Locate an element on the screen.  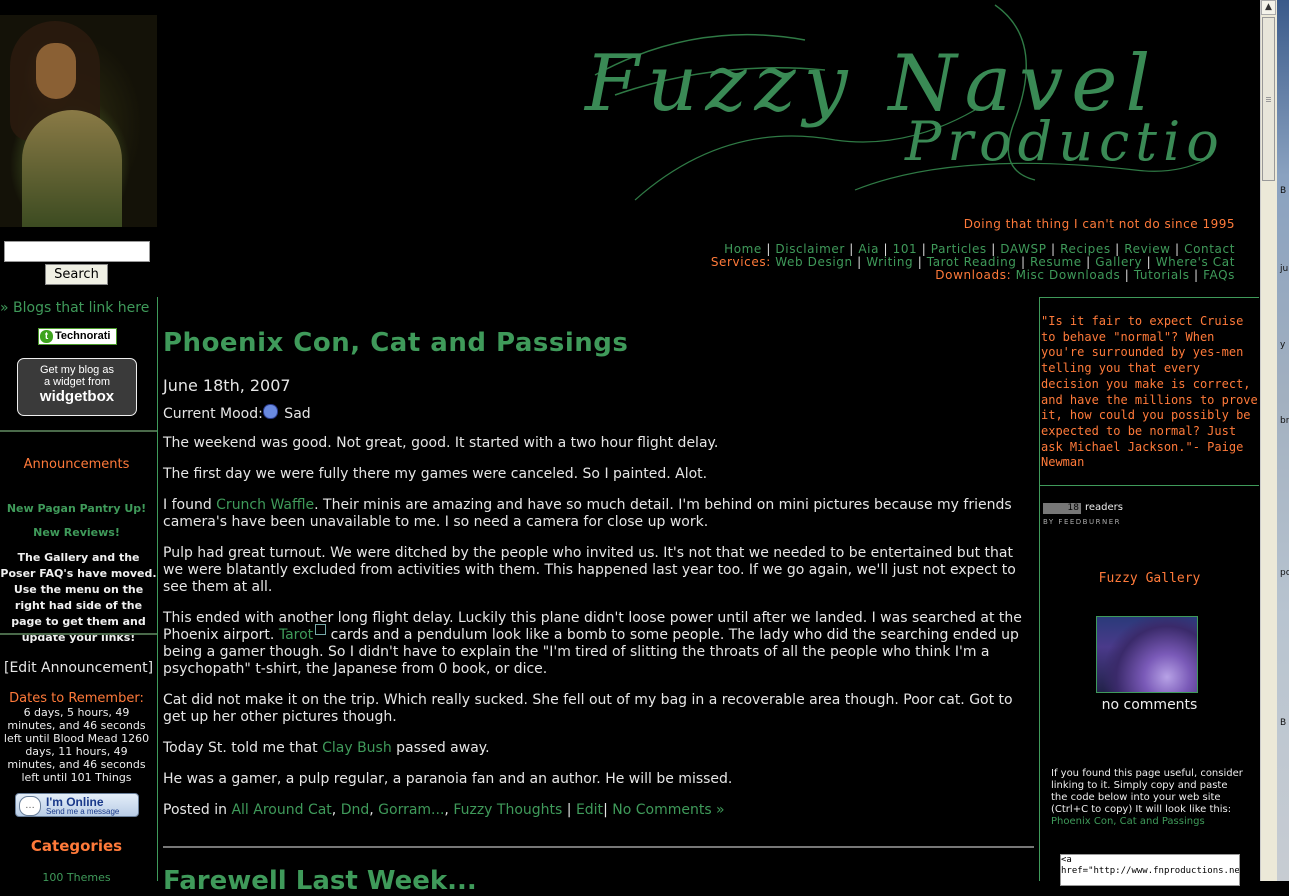
nav-dawsp: DAWSP is located at coordinates (1023, 249).